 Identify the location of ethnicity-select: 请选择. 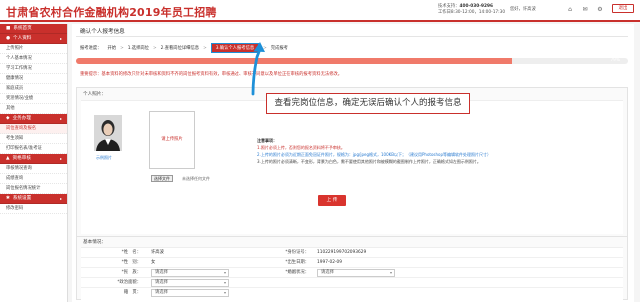
(190, 273).